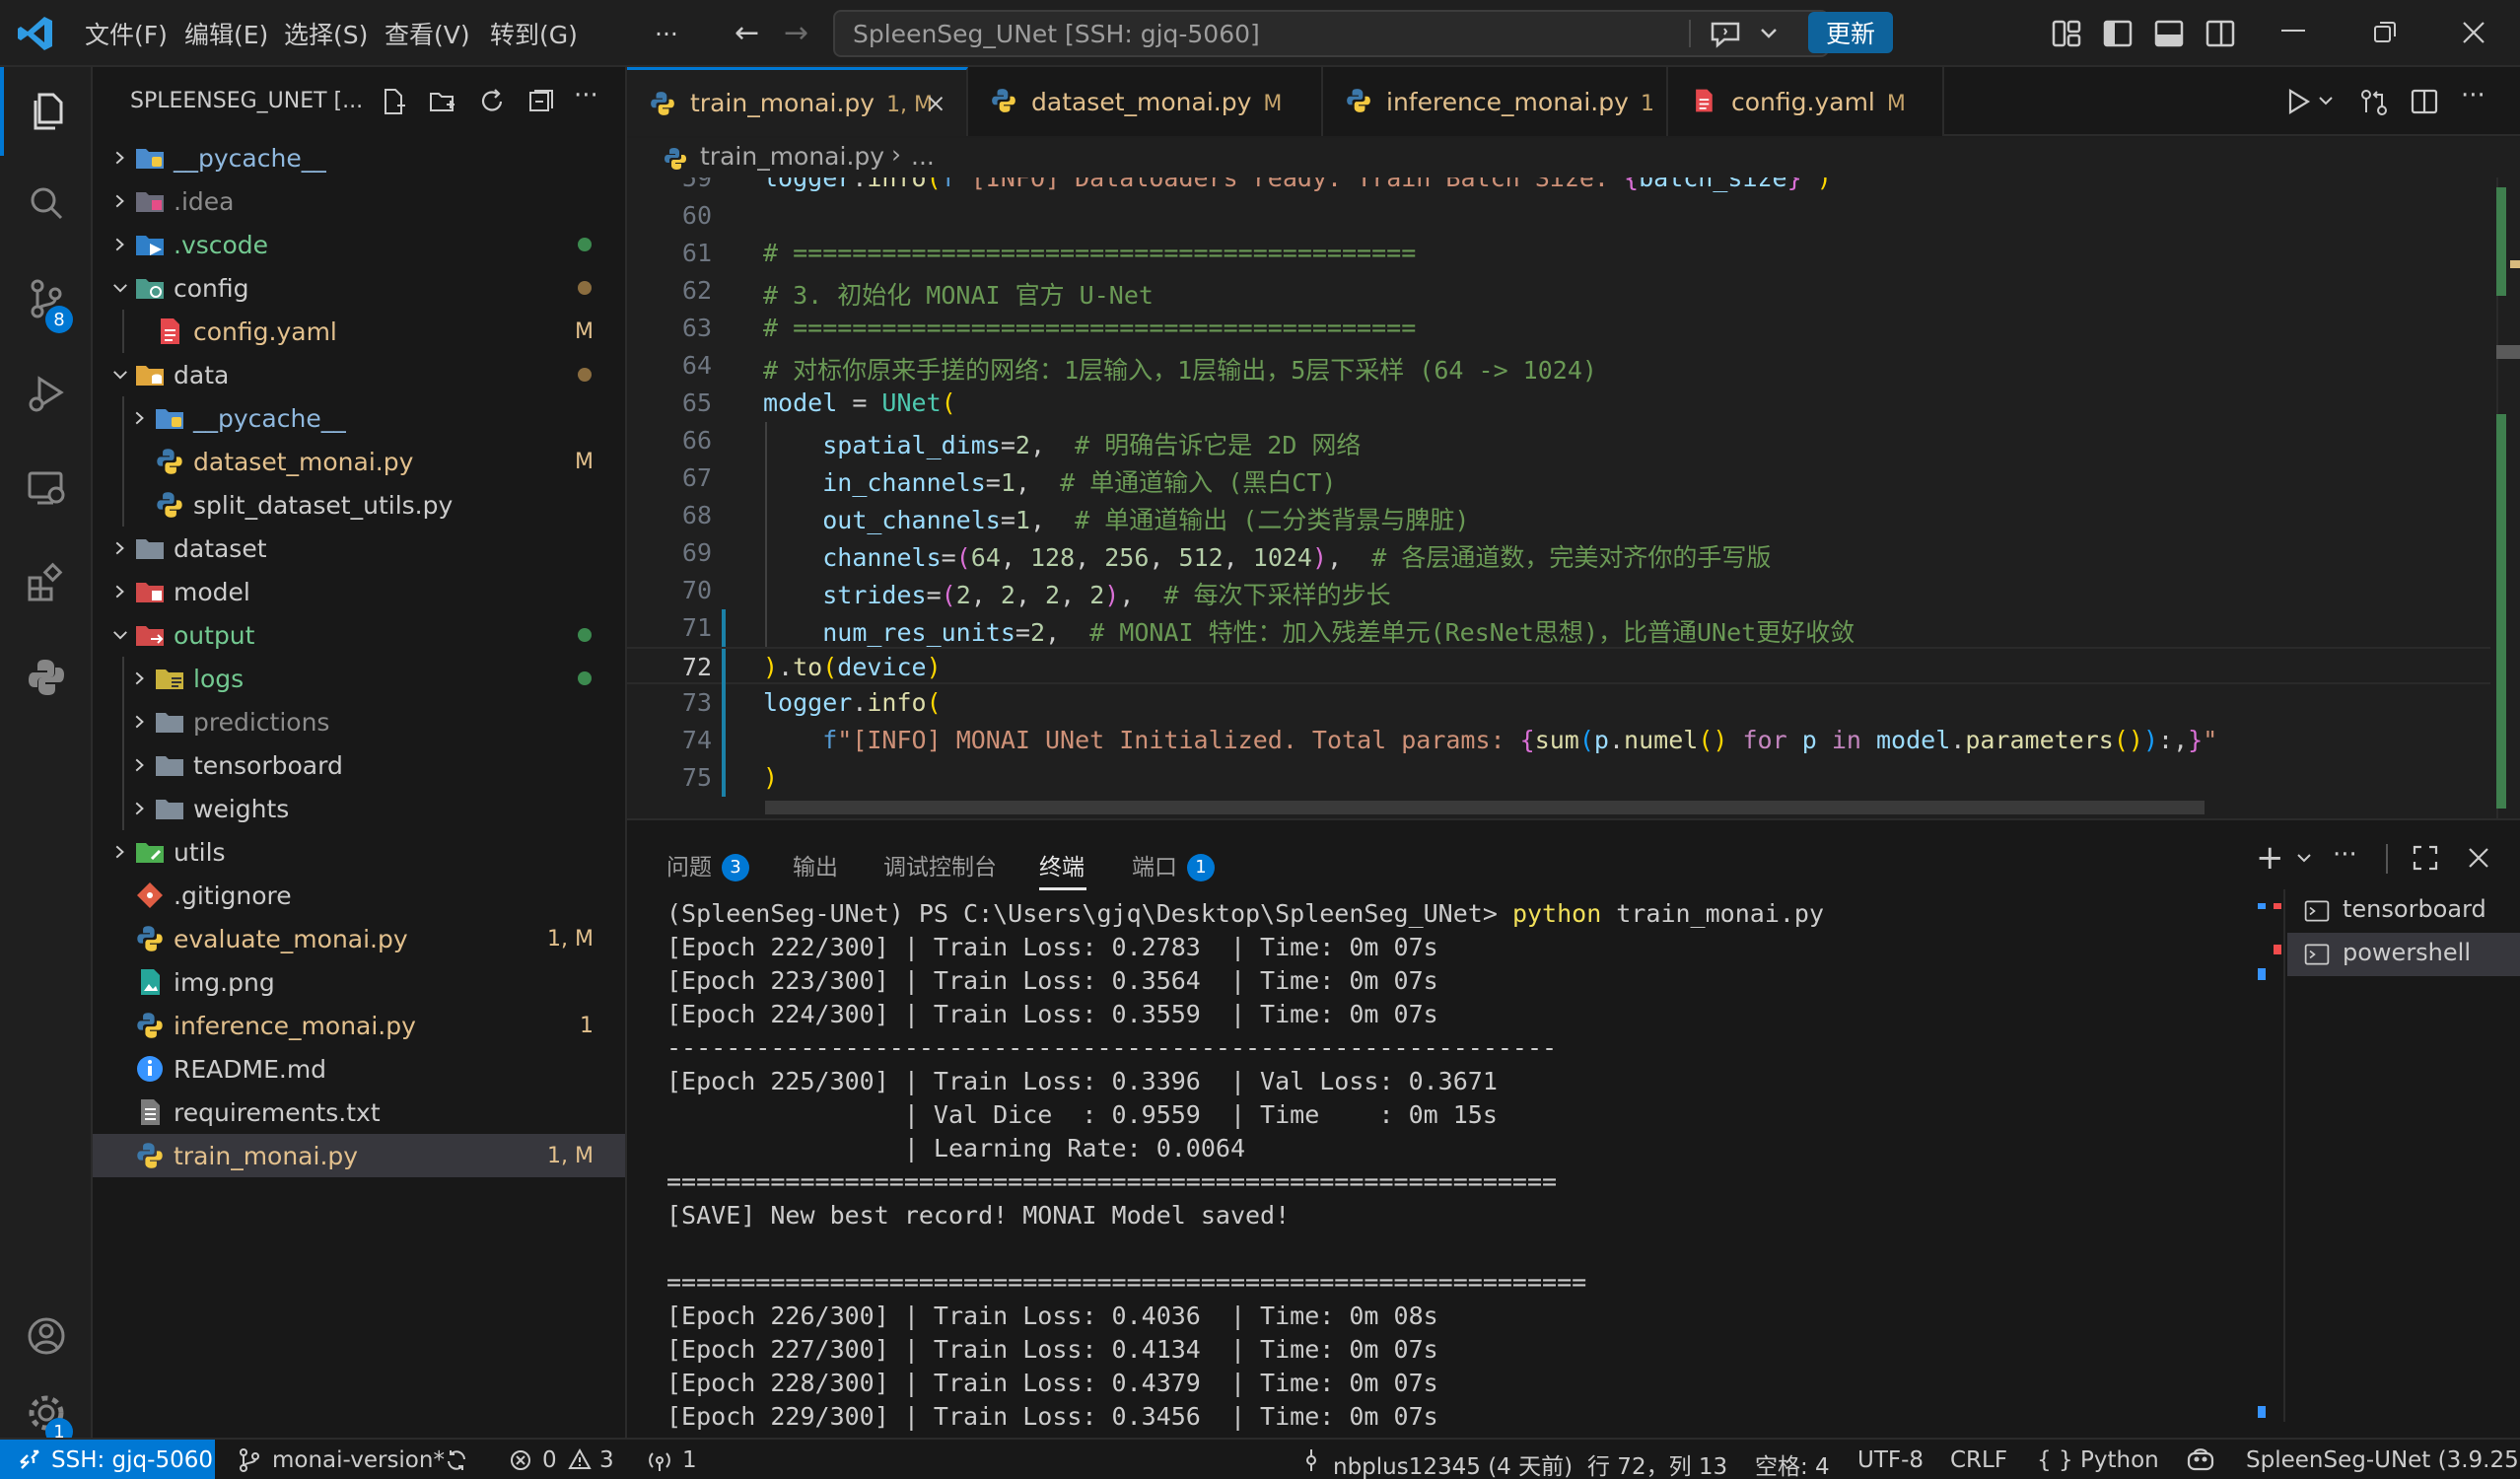 This screenshot has height=1479, width=2520. What do you see at coordinates (940, 864) in the screenshot?
I see `panel-tab: 调试控制台` at bounding box center [940, 864].